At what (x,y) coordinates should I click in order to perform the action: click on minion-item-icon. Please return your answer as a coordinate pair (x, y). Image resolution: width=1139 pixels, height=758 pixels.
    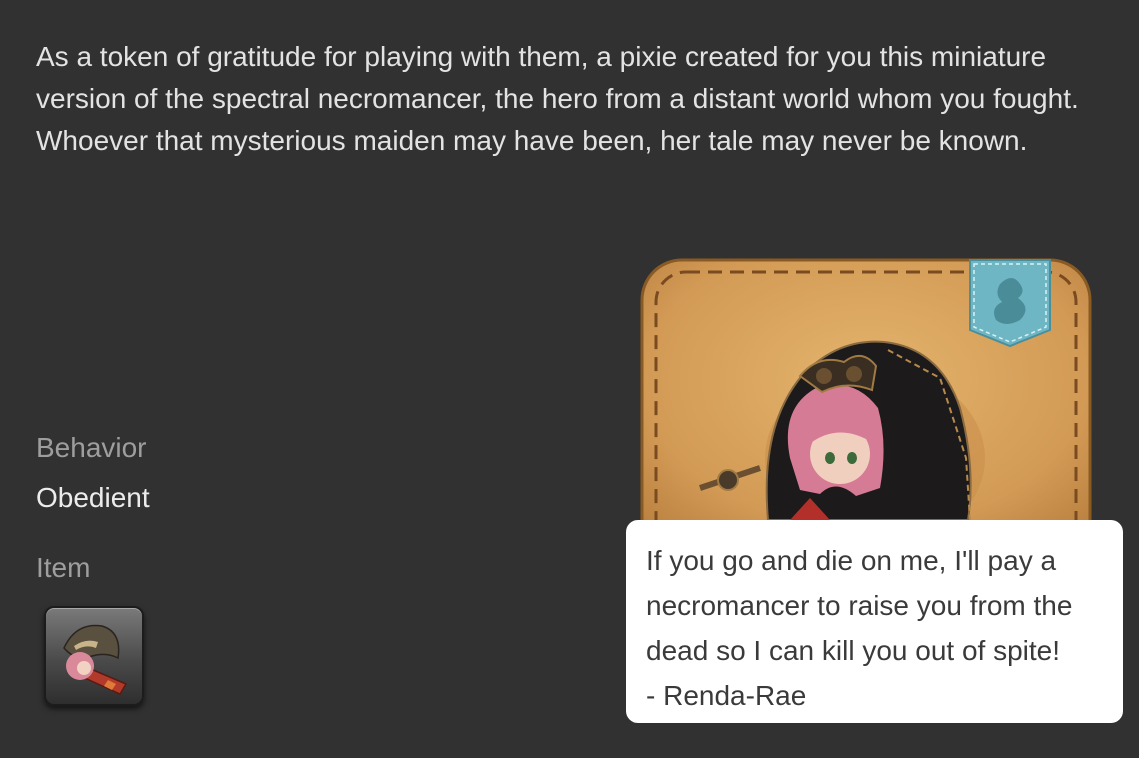
    Looking at the image, I should click on (94, 656).